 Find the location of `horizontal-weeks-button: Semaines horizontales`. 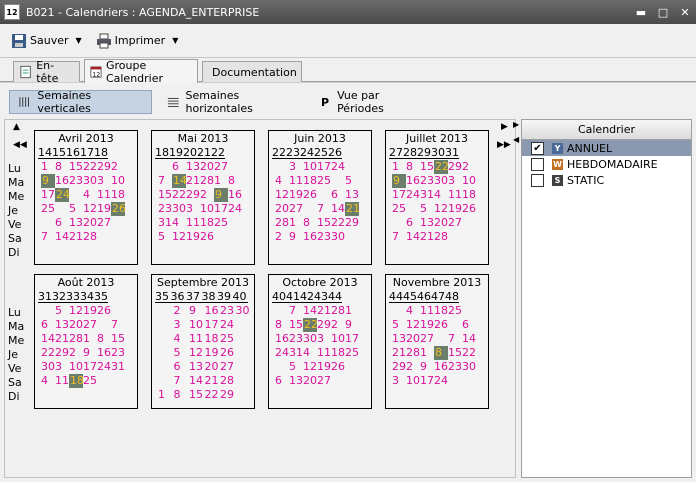

horizontal-weeks-button: Semaines horizontales is located at coordinates (232, 102).